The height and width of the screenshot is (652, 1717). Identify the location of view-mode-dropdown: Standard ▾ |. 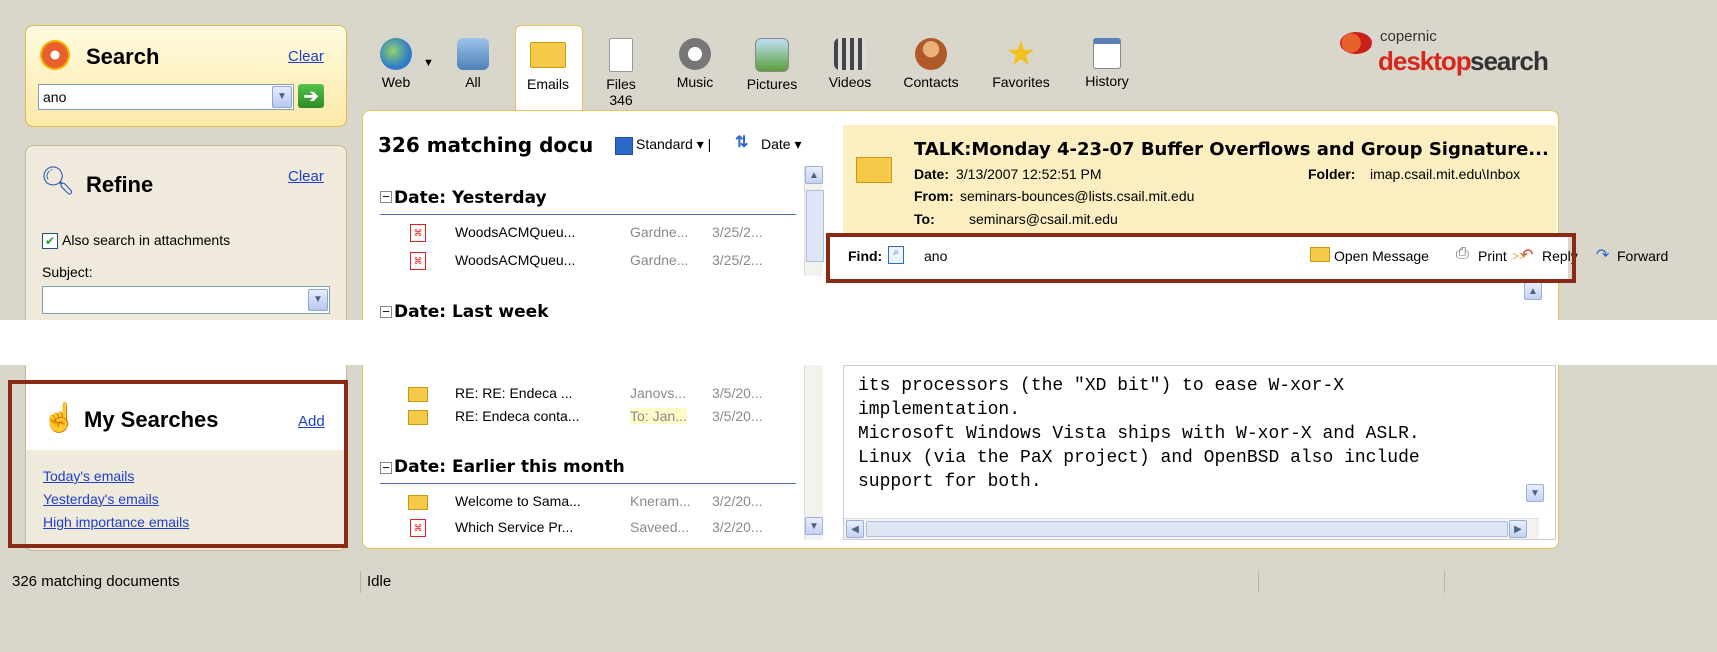
(673, 144).